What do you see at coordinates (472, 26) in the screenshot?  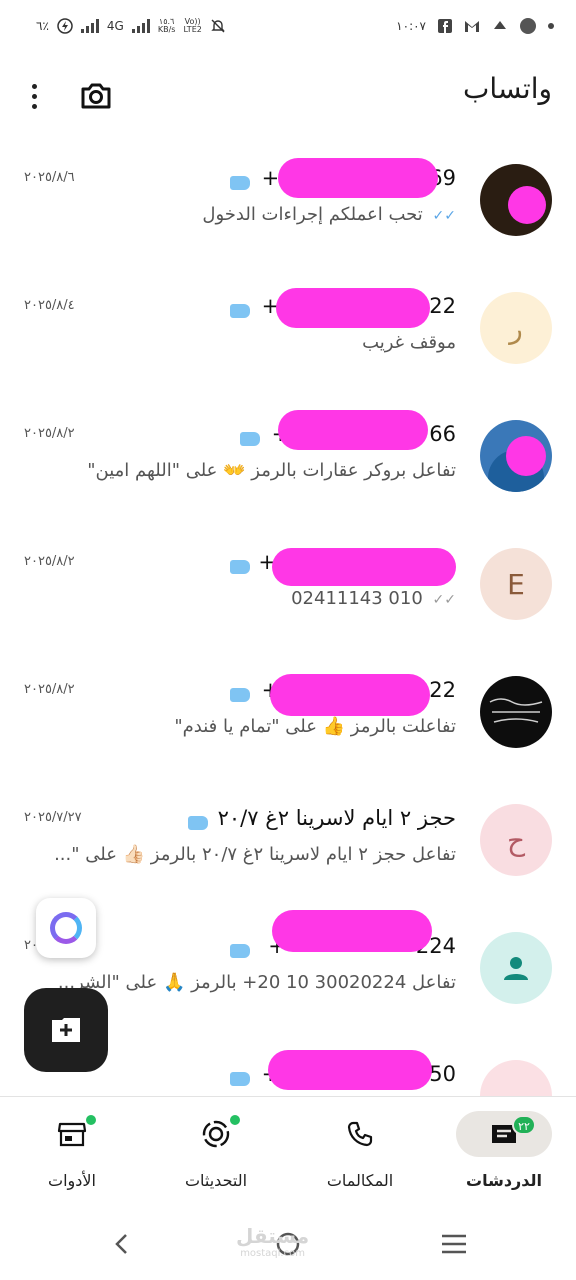 I see `gmail-icon` at bounding box center [472, 26].